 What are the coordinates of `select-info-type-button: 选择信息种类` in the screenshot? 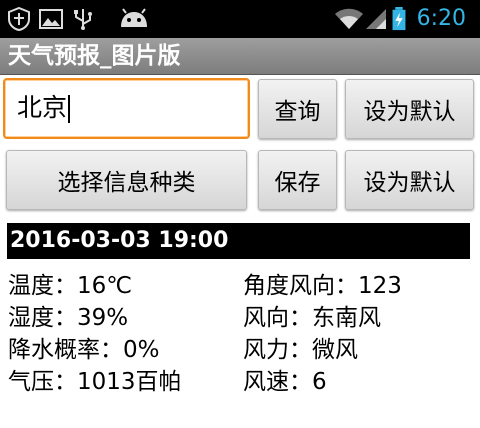 It's located at (126, 180).